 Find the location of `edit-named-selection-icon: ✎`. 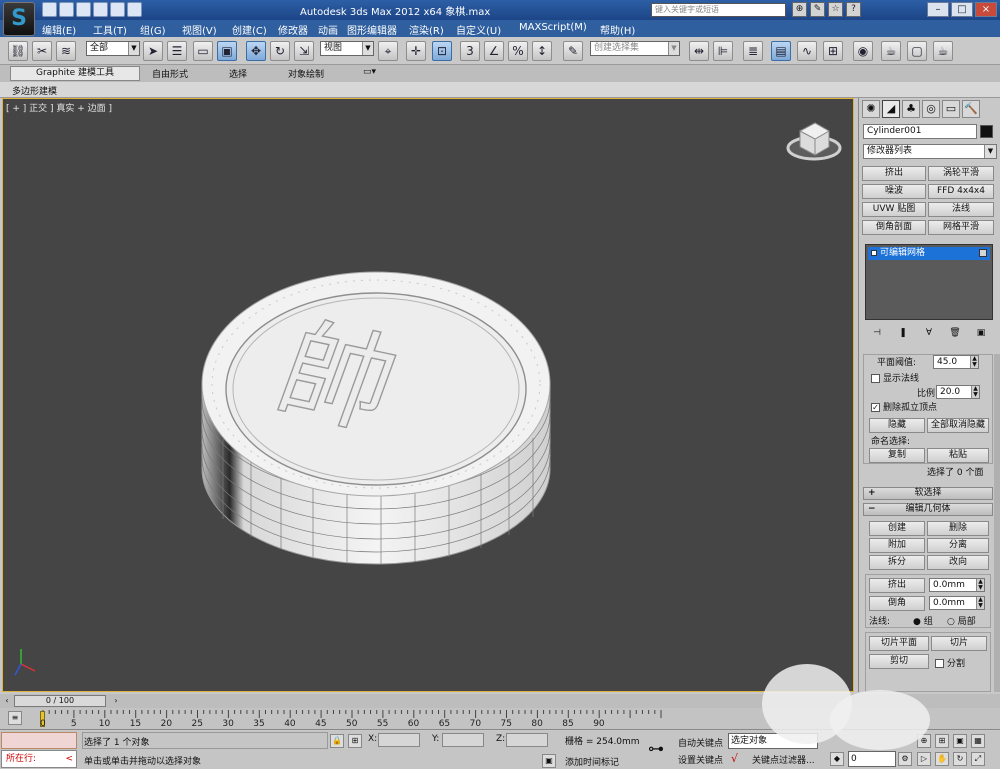

edit-named-selection-icon: ✎ is located at coordinates (573, 51).